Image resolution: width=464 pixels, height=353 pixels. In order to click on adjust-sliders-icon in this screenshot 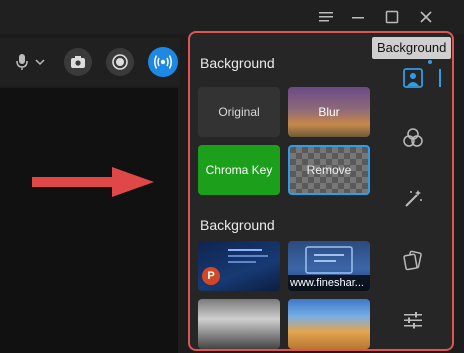, I will do `click(413, 320)`.